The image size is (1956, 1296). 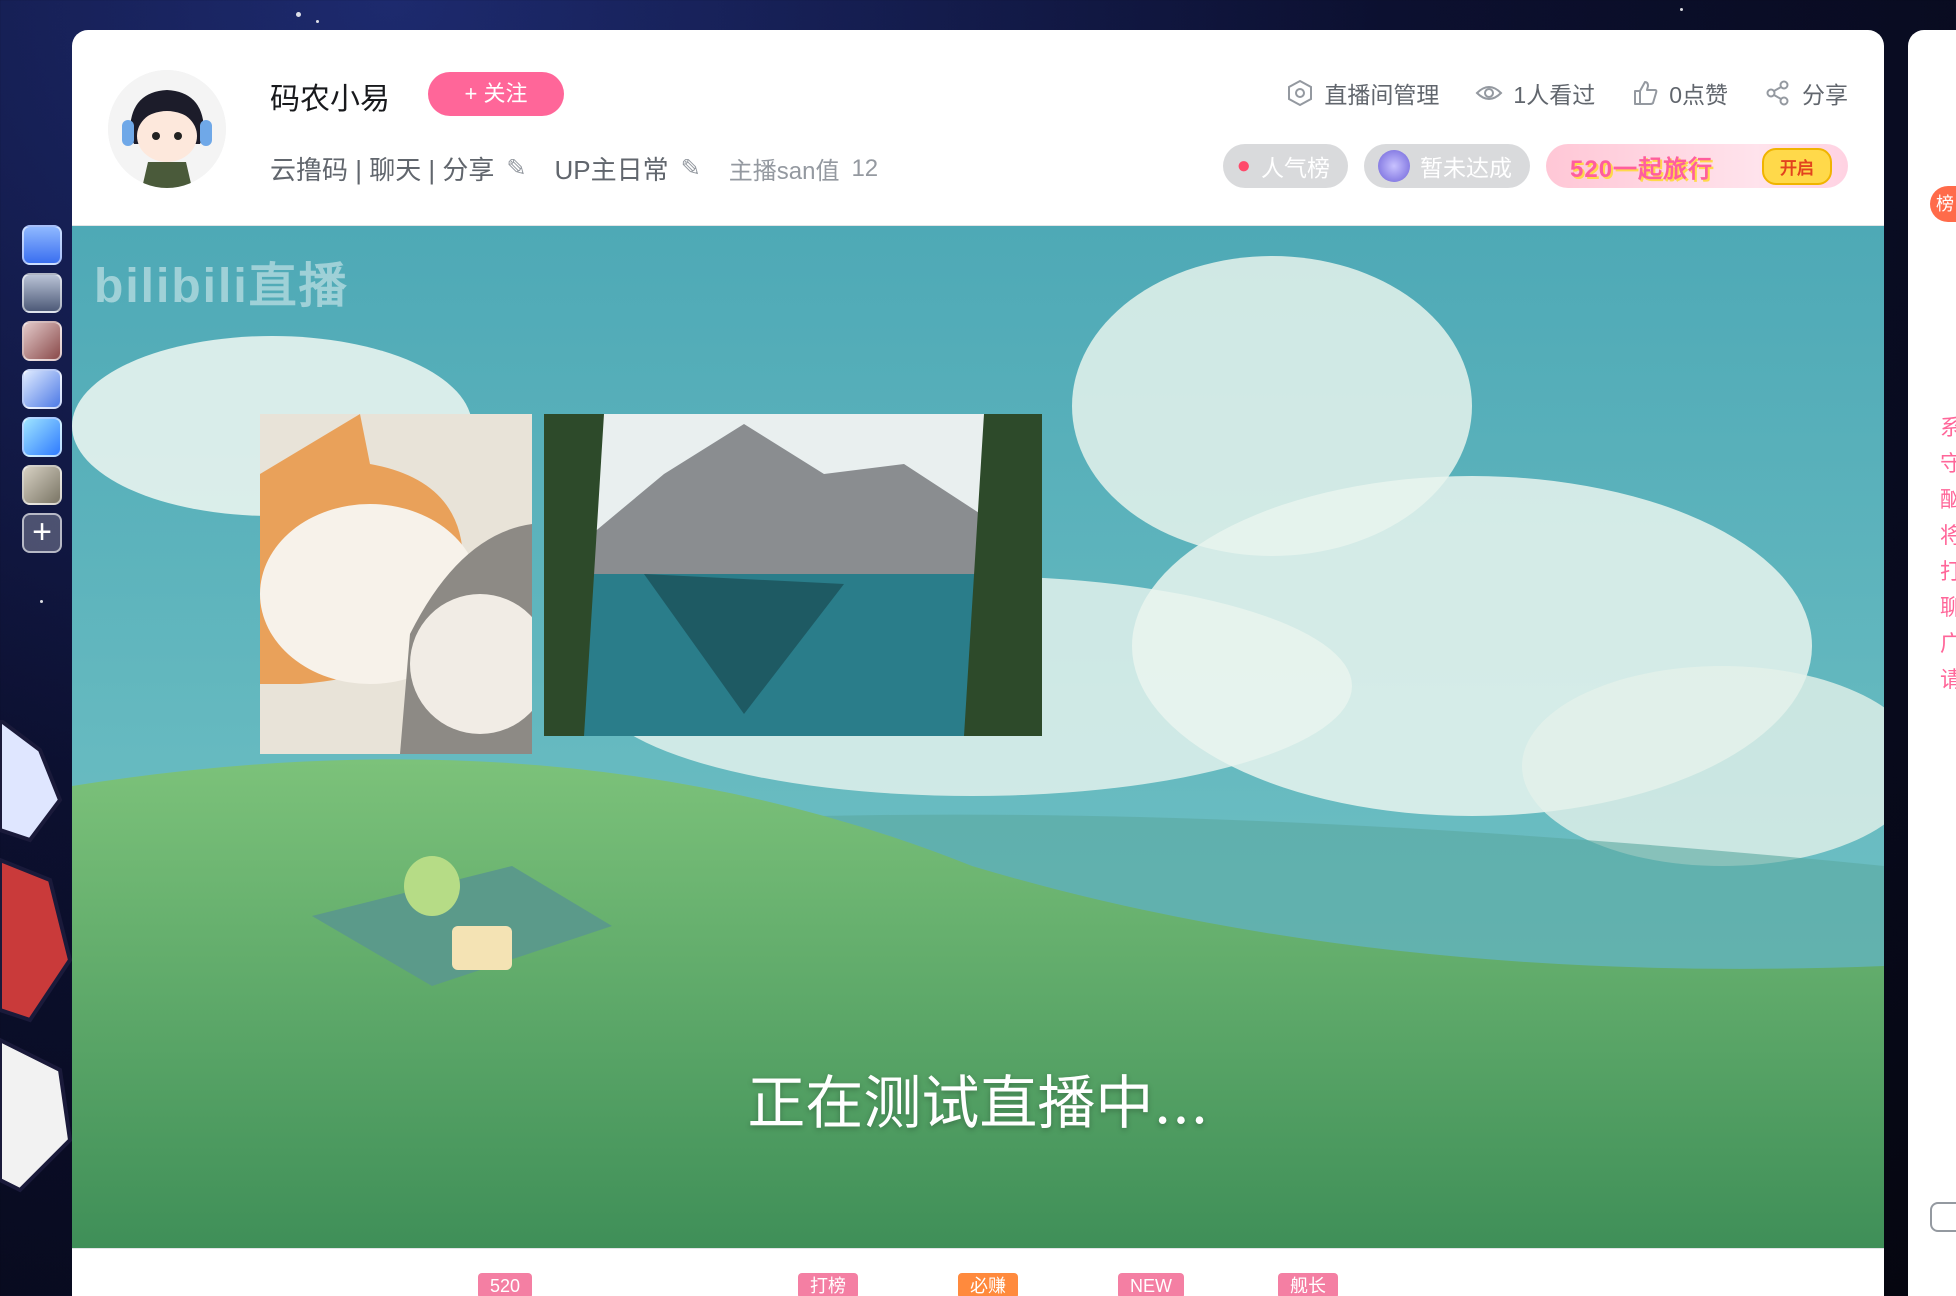 What do you see at coordinates (516, 168) in the screenshot?
I see `edit-title-icon: ✎` at bounding box center [516, 168].